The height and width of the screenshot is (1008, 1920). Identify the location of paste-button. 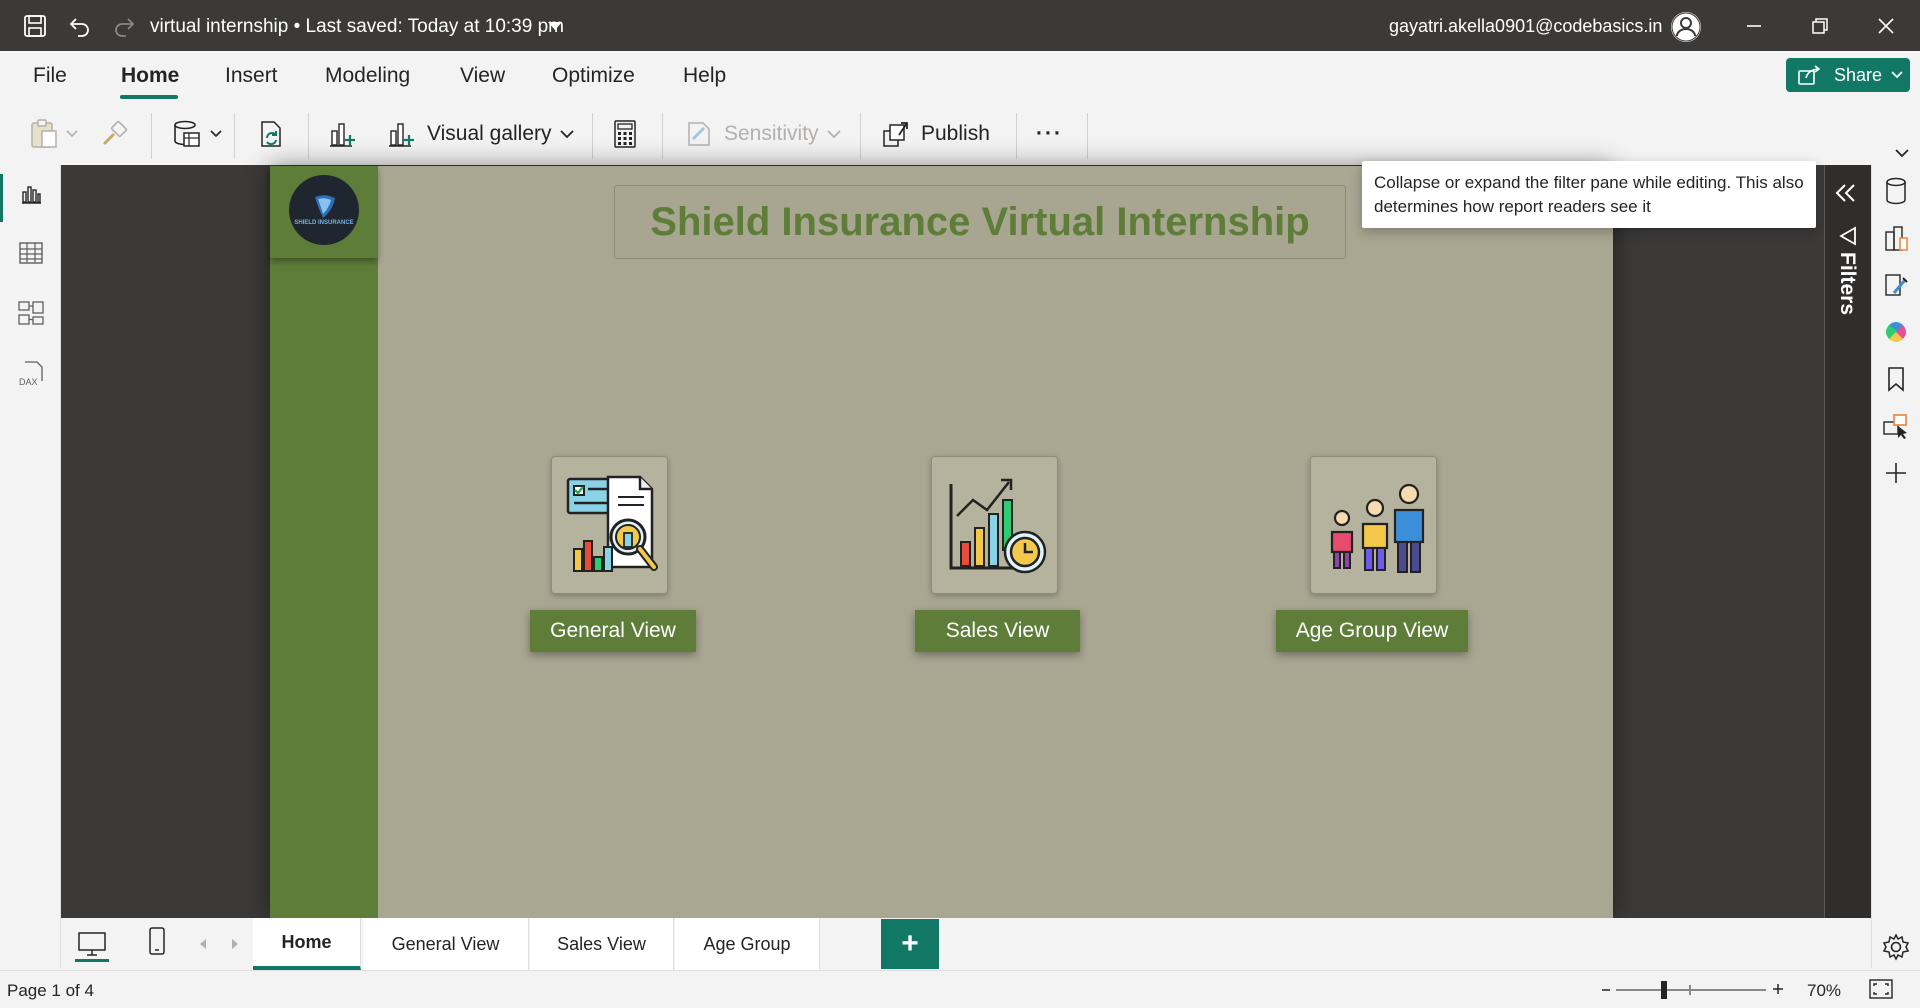
(54, 134).